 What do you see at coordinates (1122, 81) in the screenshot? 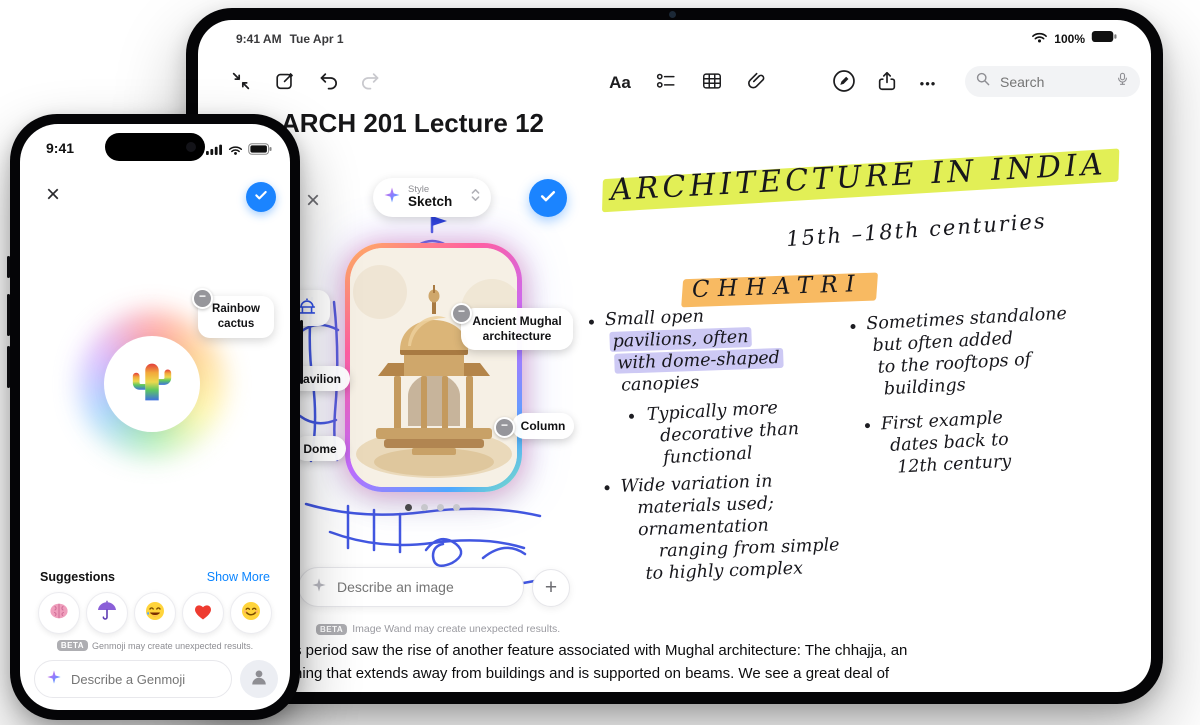
I see `mic-icon` at bounding box center [1122, 81].